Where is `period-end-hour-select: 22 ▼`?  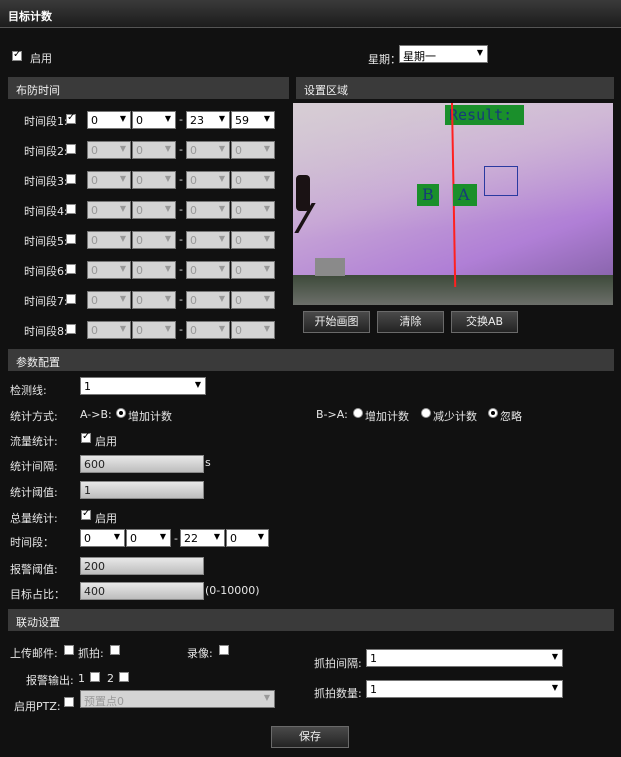
period-end-hour-select: 22 ▼ is located at coordinates (202, 538).